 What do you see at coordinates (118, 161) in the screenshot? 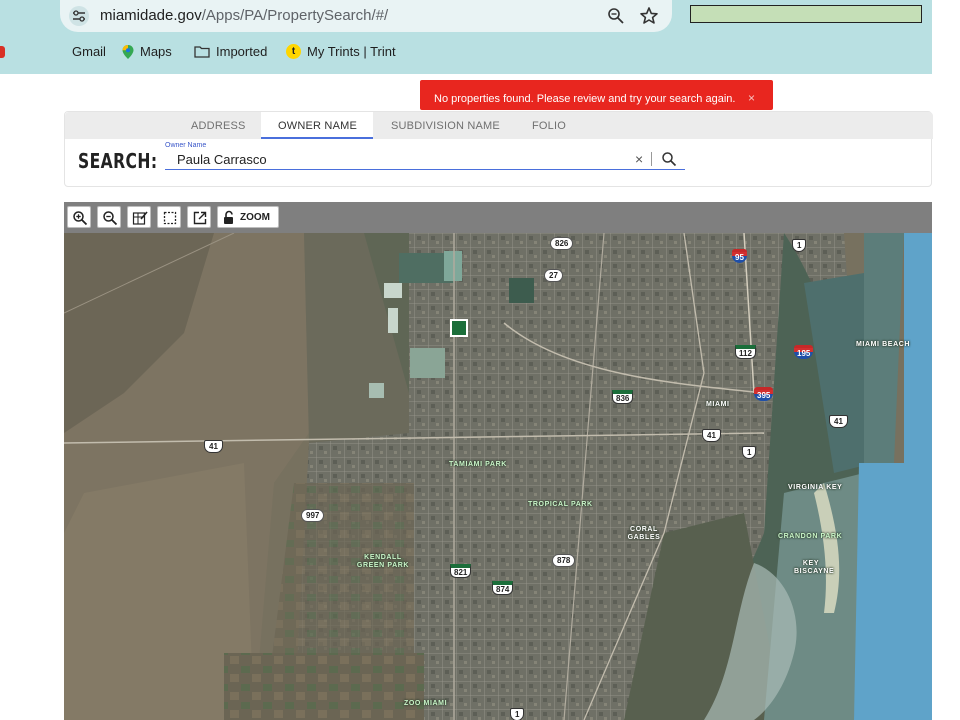
I see `search-label: SEARCH:` at bounding box center [118, 161].